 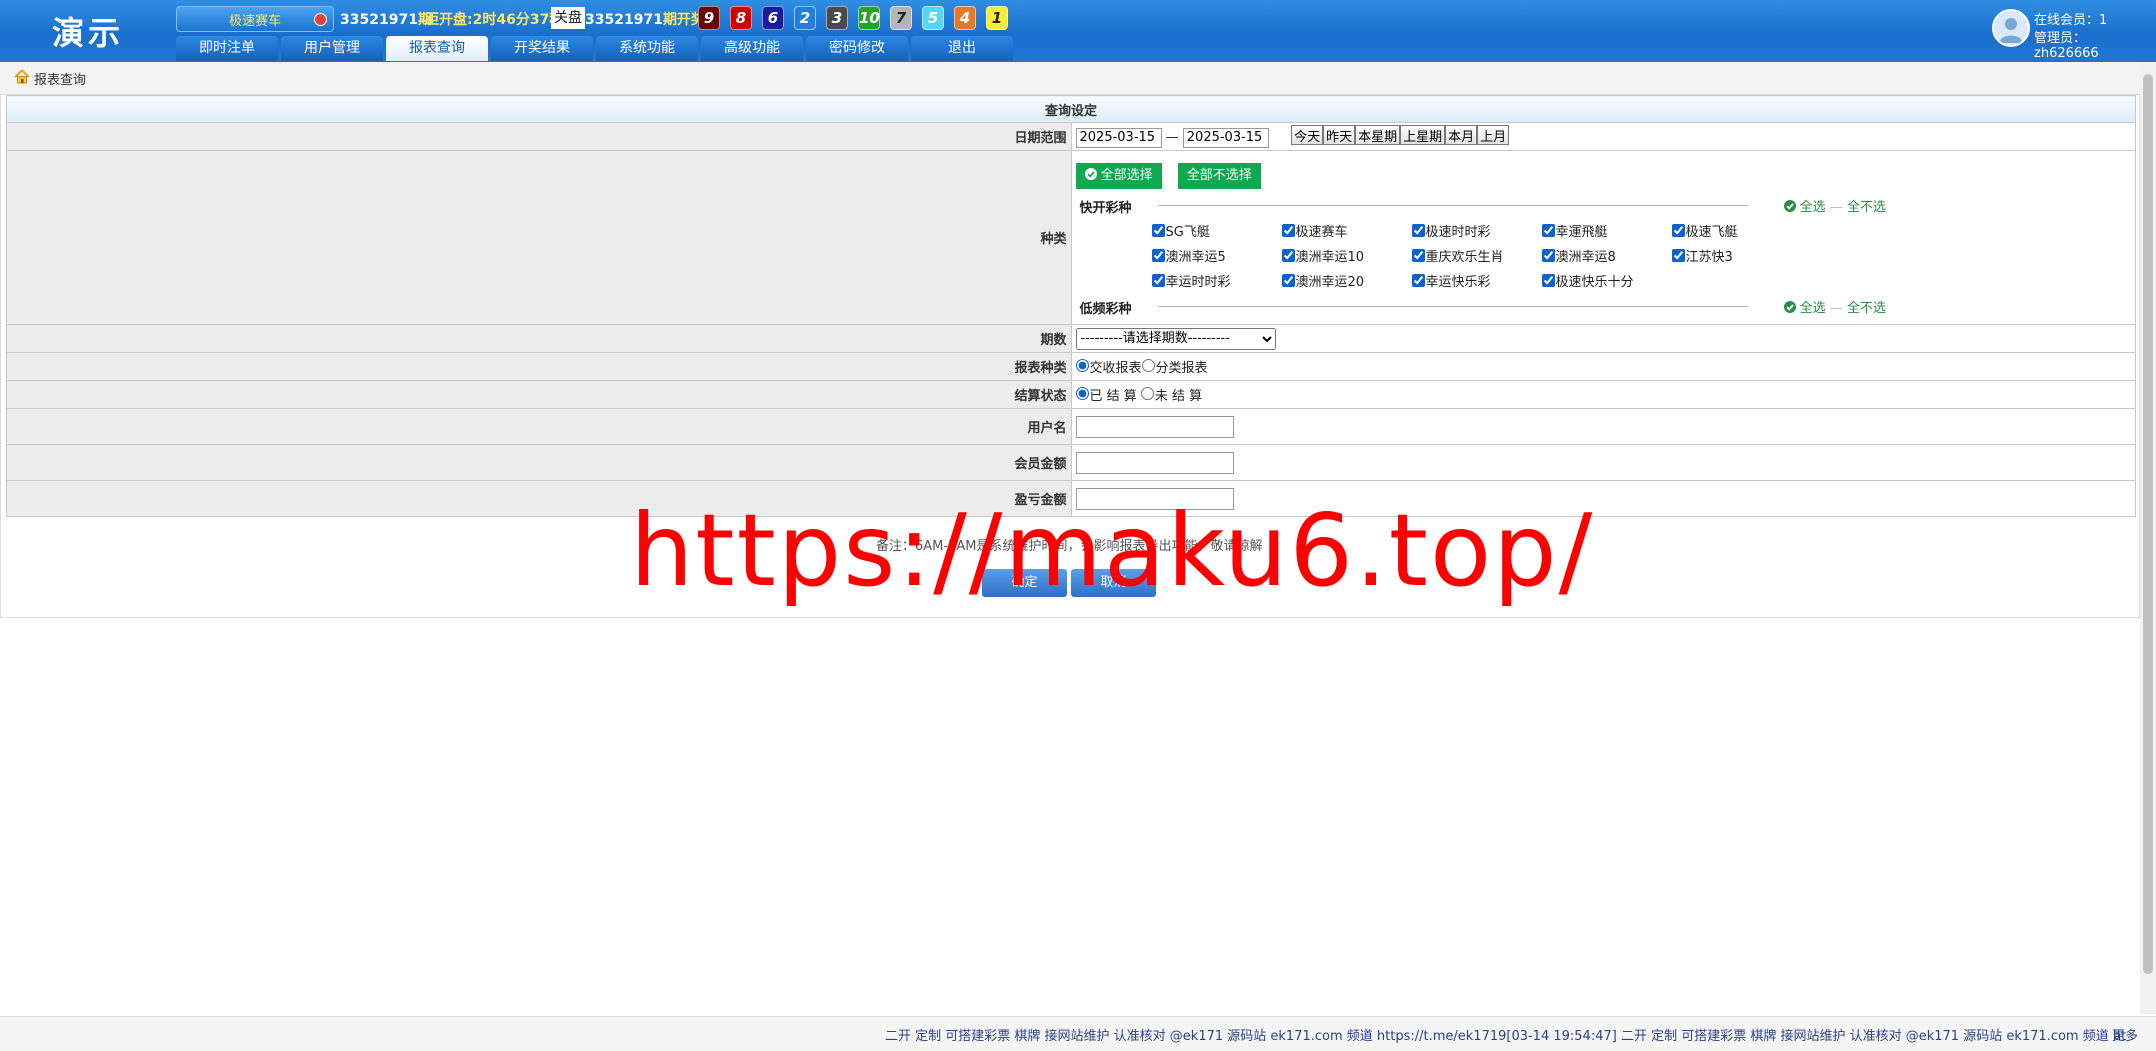 I want to click on nav-tab-advanced: 高级功能, so click(x=752, y=48).